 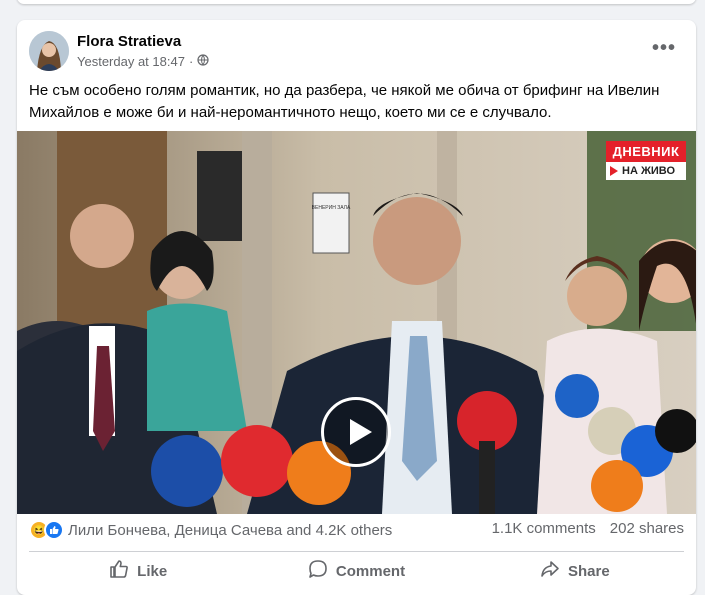 I want to click on author-name: Flora Stratieva, so click(x=129, y=41).